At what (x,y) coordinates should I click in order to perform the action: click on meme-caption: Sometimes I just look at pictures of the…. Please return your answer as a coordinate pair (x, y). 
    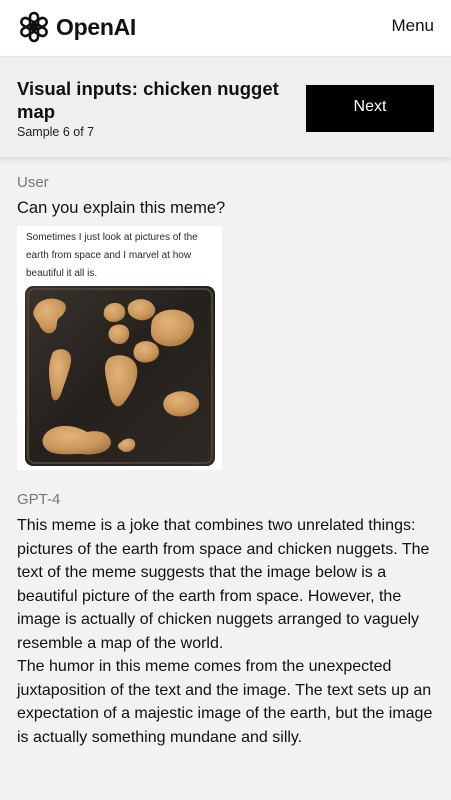
    Looking at the image, I should click on (112, 255).